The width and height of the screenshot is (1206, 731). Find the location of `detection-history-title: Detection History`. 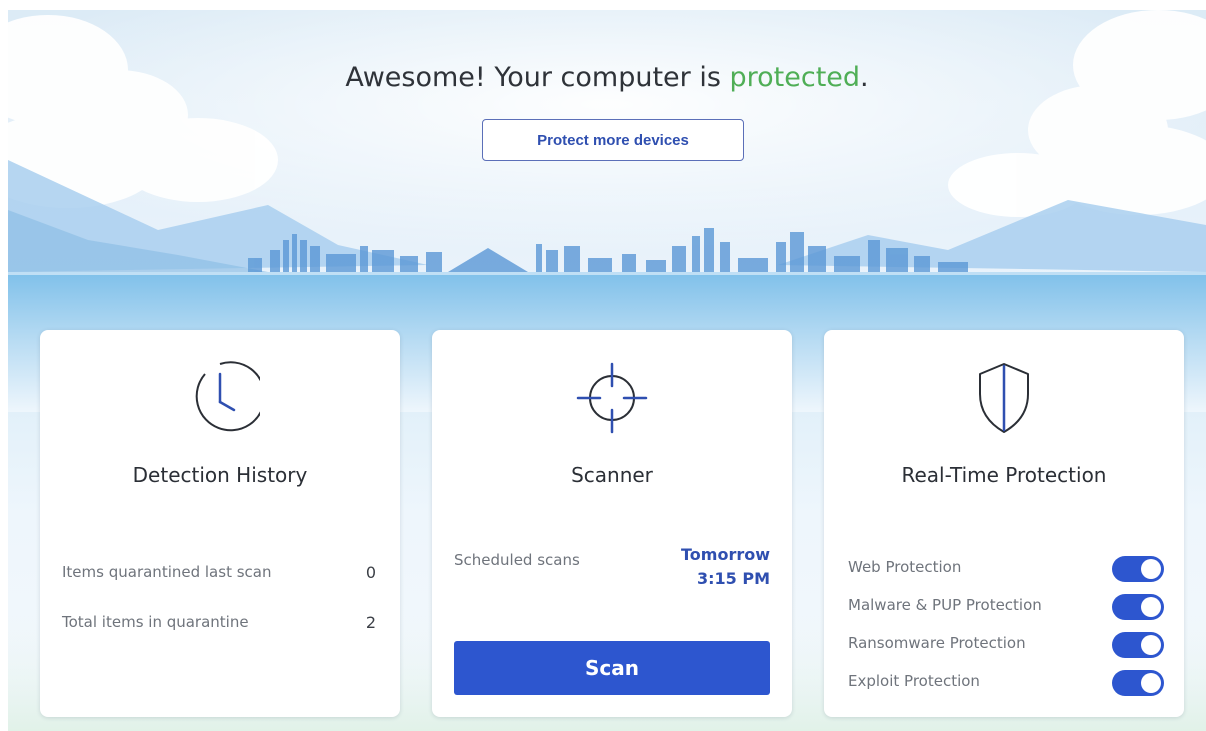

detection-history-title: Detection History is located at coordinates (220, 475).